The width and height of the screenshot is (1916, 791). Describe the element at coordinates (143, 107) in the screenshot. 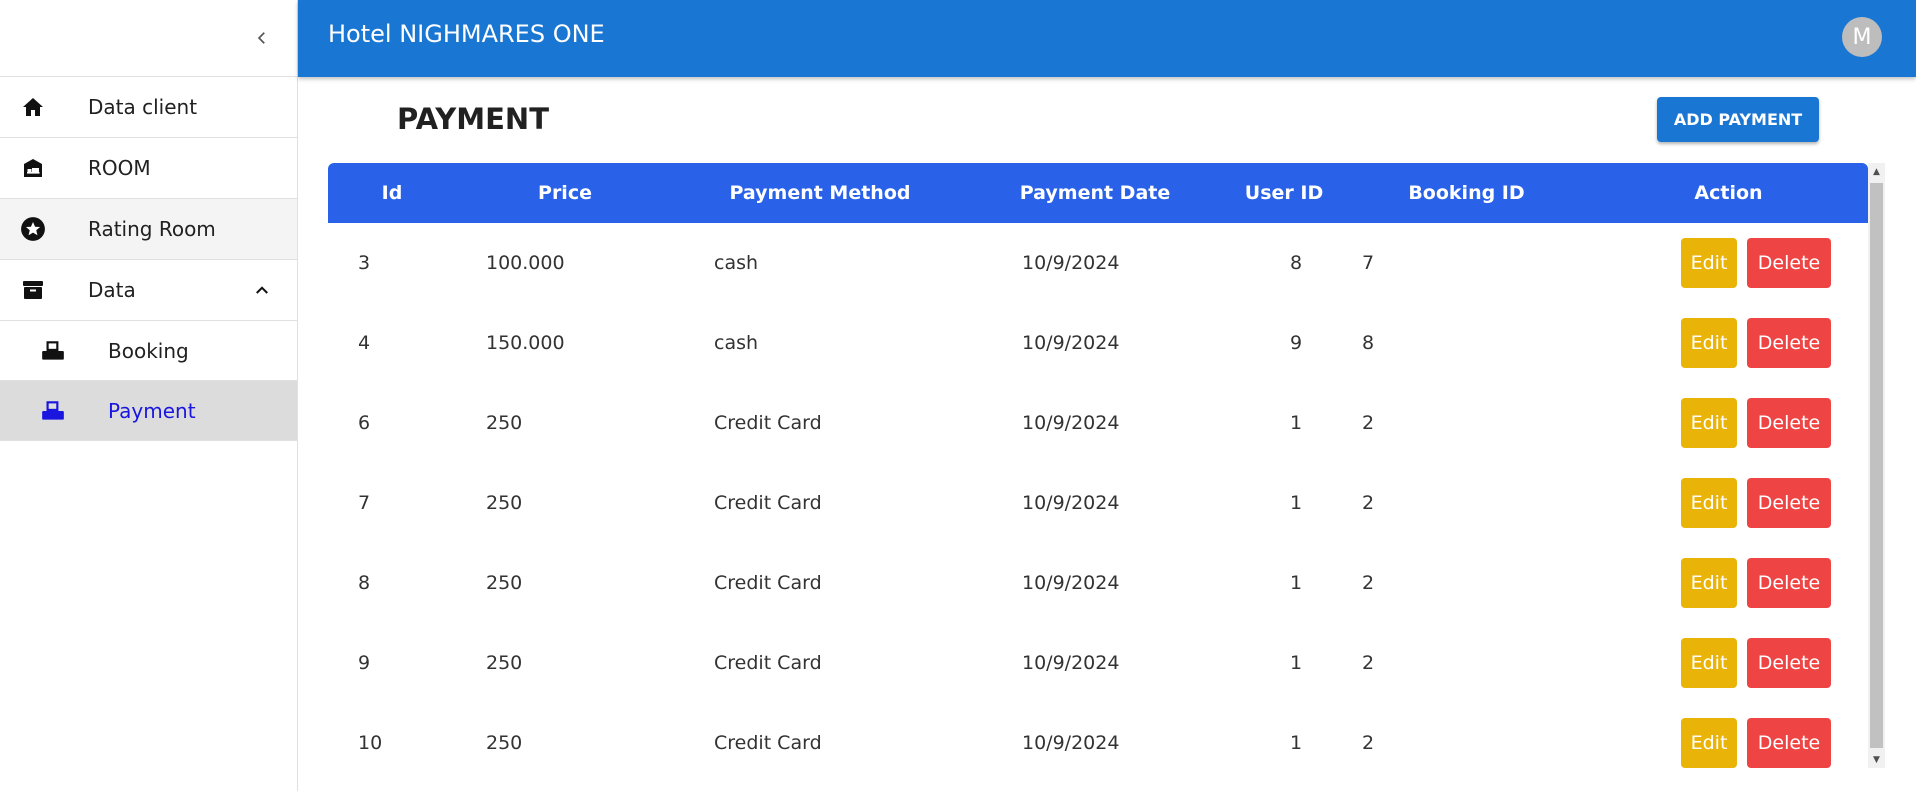

I see `sidebar-item-label: Data client` at that location.